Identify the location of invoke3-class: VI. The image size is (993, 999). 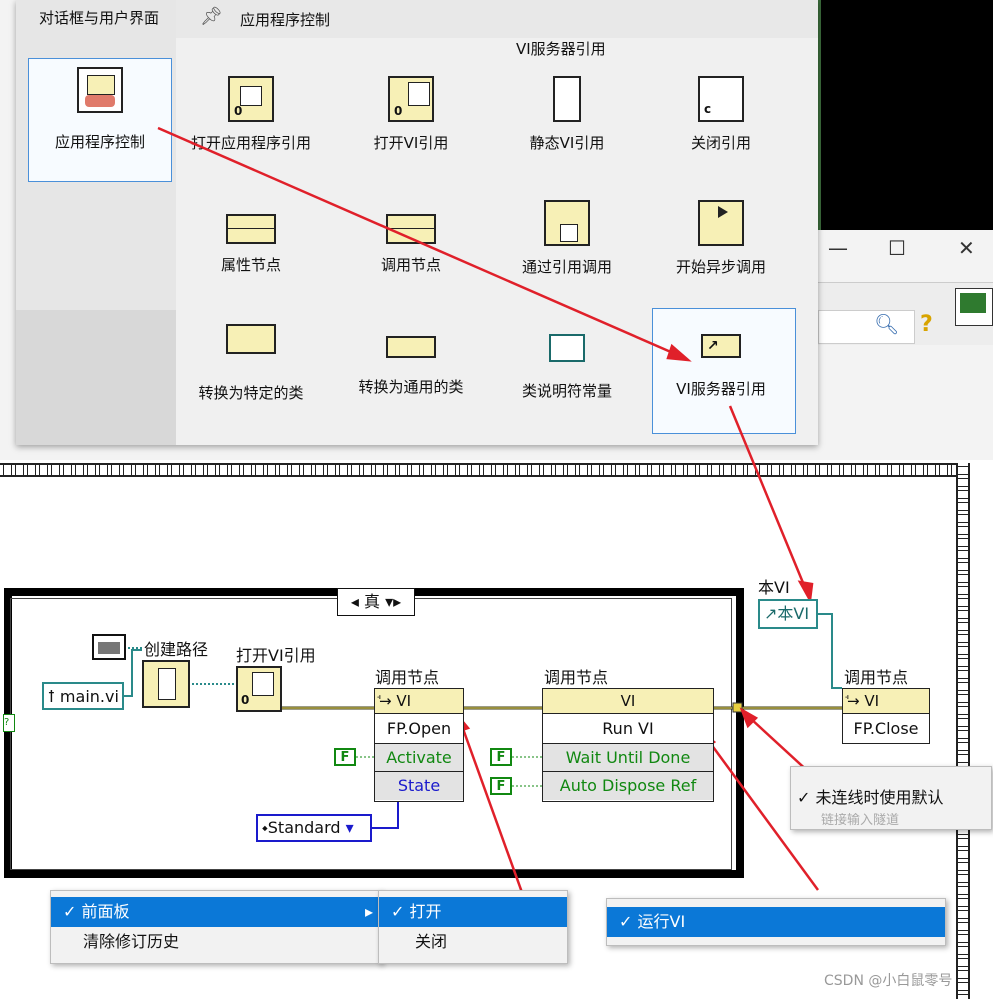
(872, 701).